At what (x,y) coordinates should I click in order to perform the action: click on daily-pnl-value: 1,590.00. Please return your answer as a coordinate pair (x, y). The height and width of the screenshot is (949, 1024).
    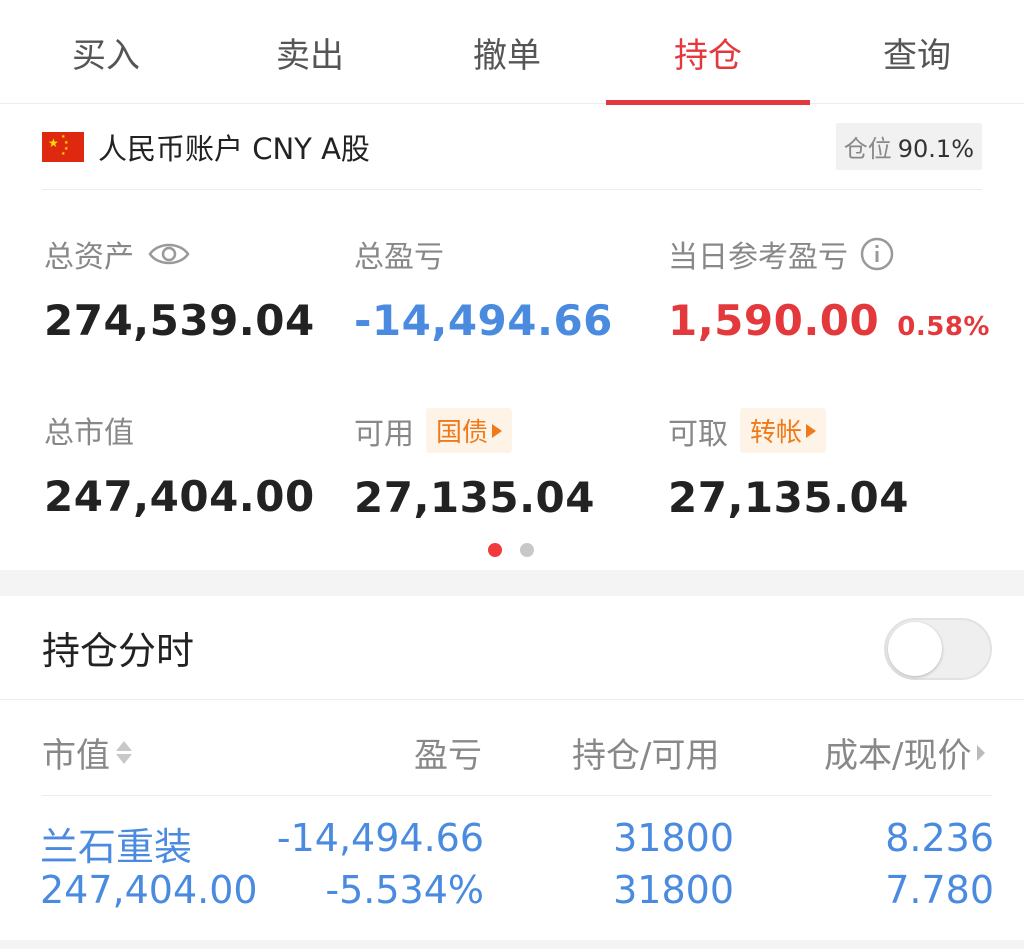
    Looking at the image, I should click on (774, 320).